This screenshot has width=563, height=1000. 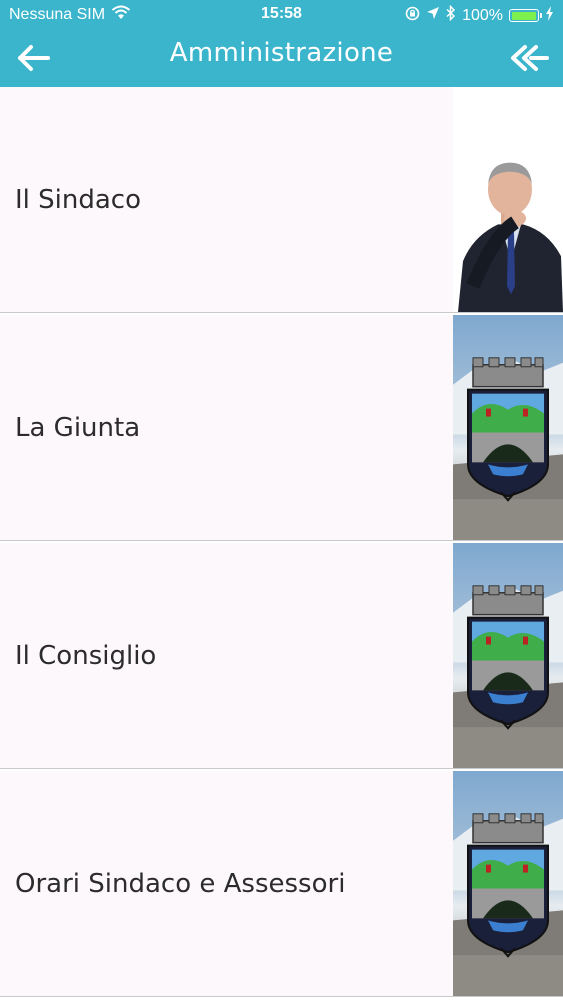 What do you see at coordinates (451, 15) in the screenshot?
I see `bluetooth-icon` at bounding box center [451, 15].